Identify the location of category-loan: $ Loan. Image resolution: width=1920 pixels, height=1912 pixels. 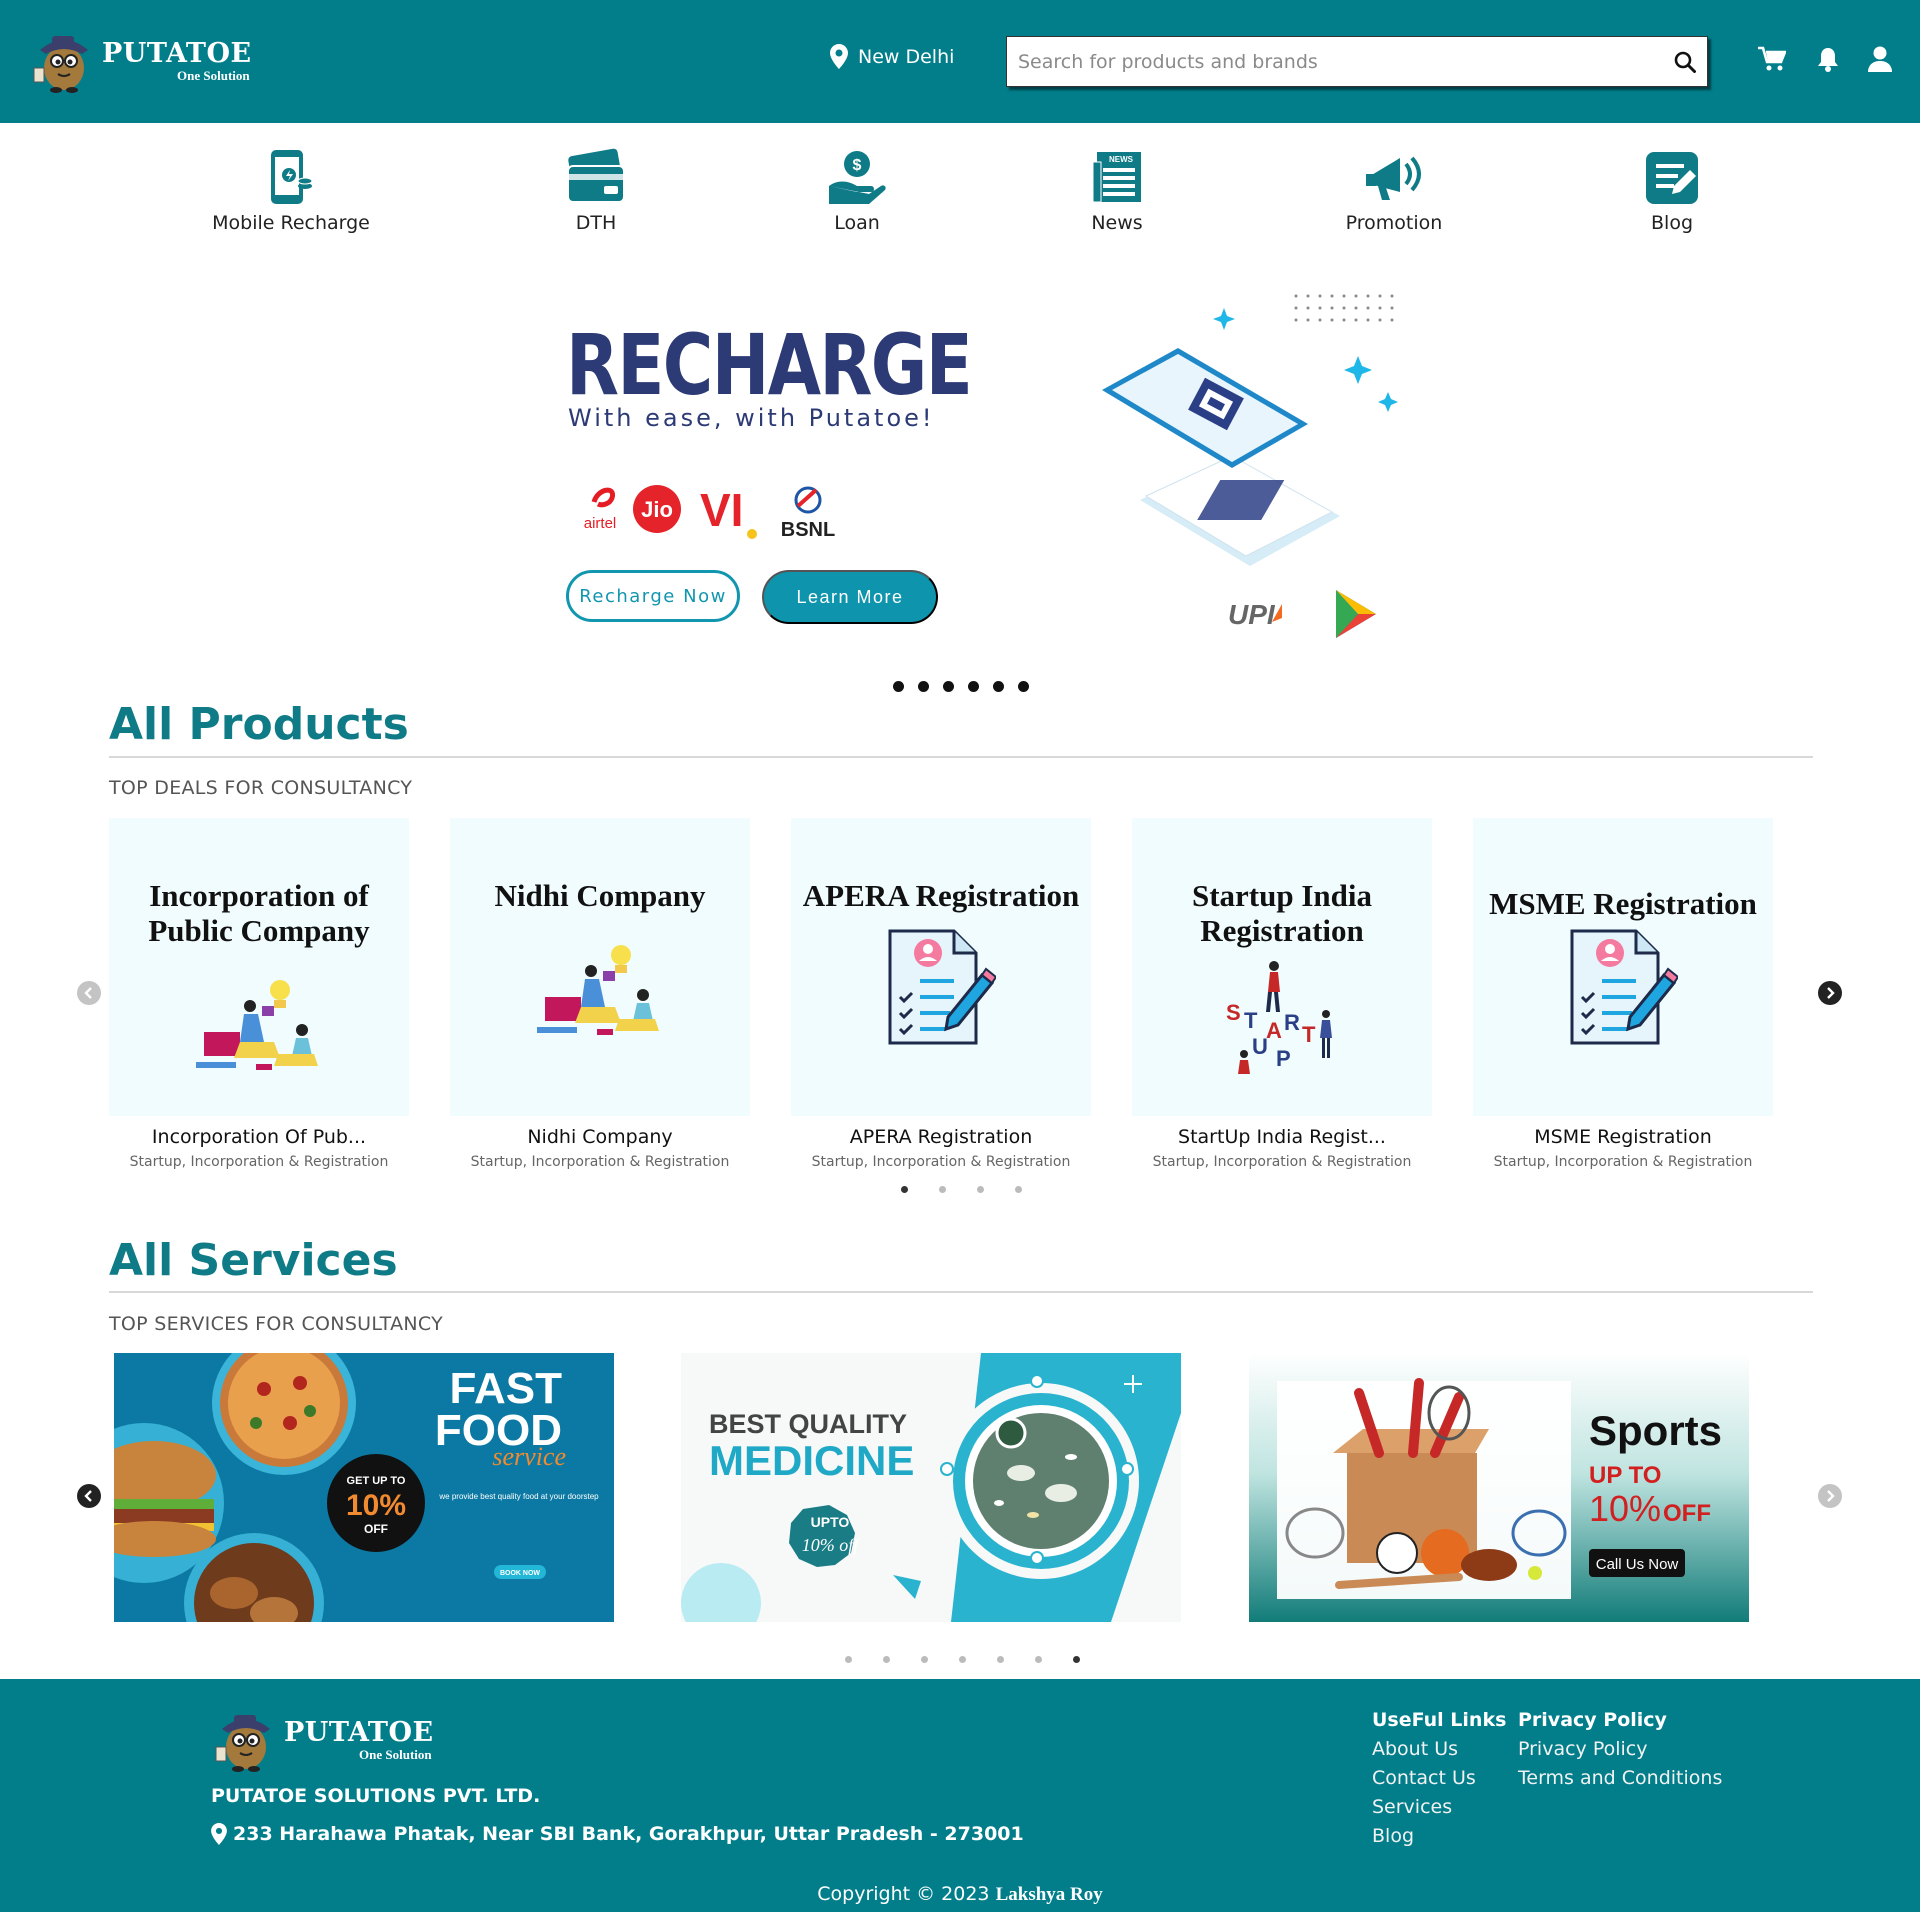
(857, 191).